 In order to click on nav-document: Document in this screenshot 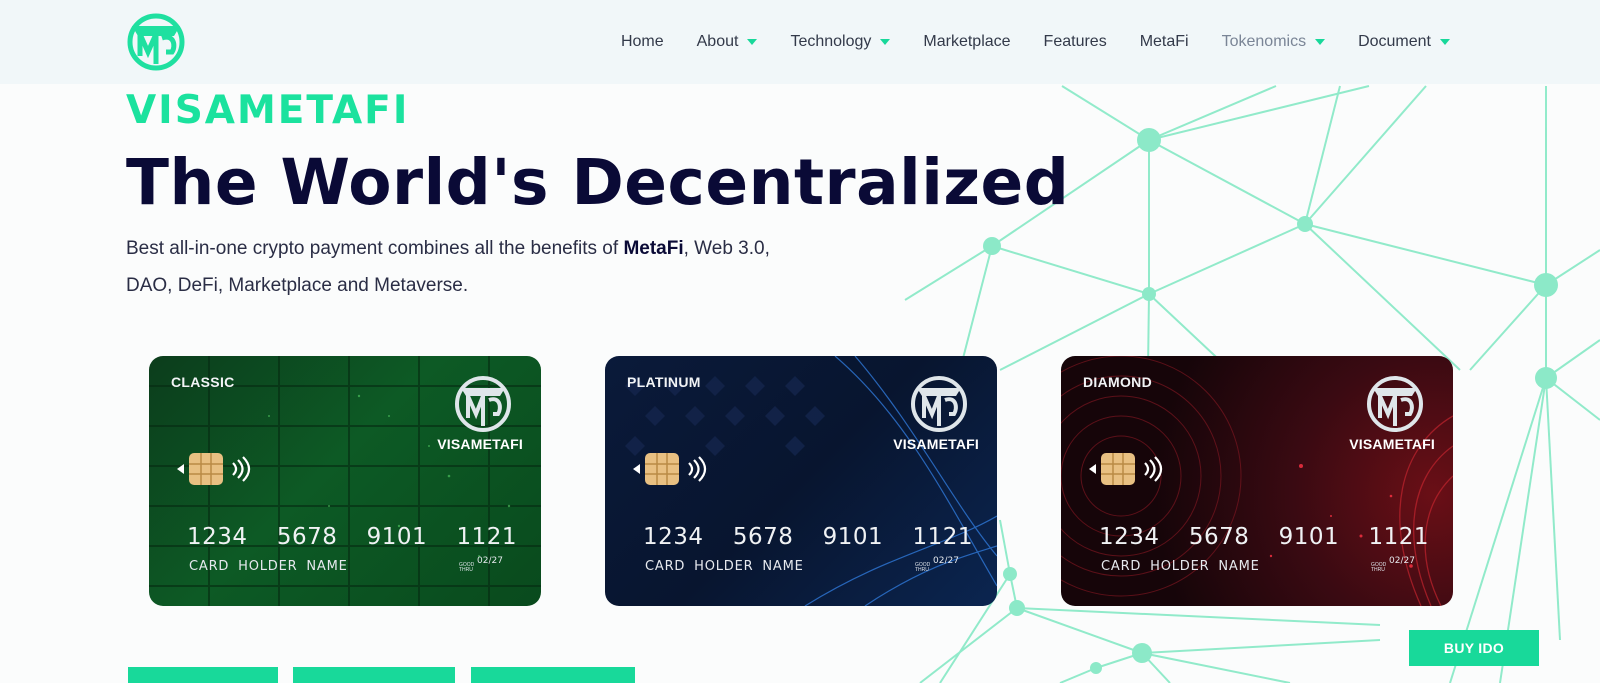, I will do `click(1404, 42)`.